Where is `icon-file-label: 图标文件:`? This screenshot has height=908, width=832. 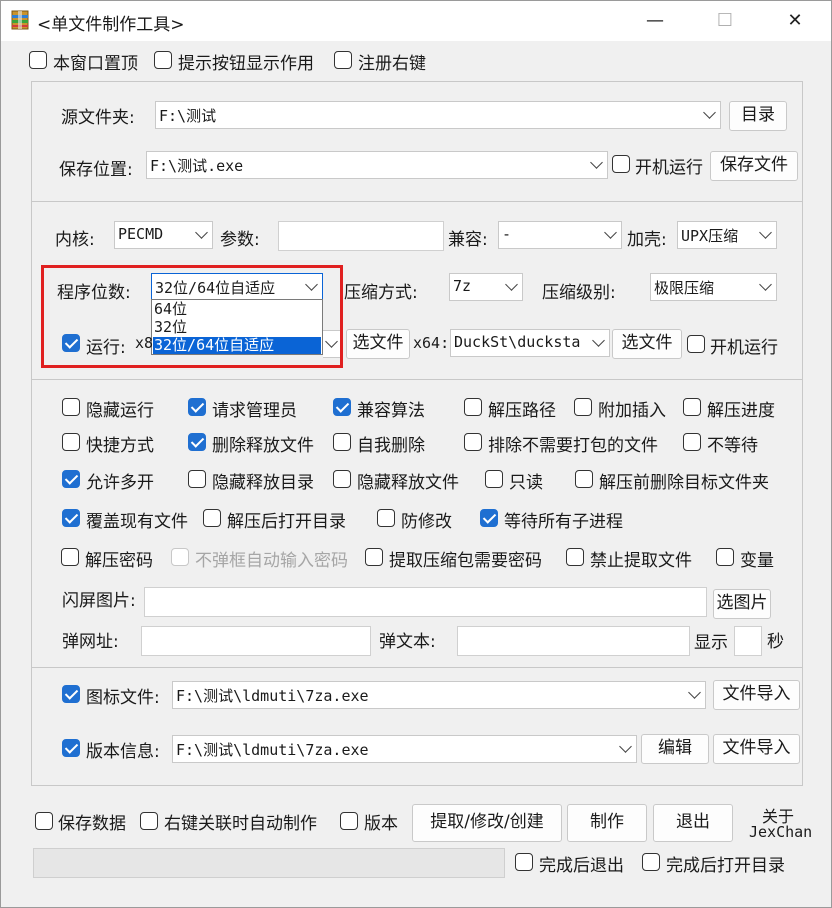 icon-file-label: 图标文件: is located at coordinates (123, 698).